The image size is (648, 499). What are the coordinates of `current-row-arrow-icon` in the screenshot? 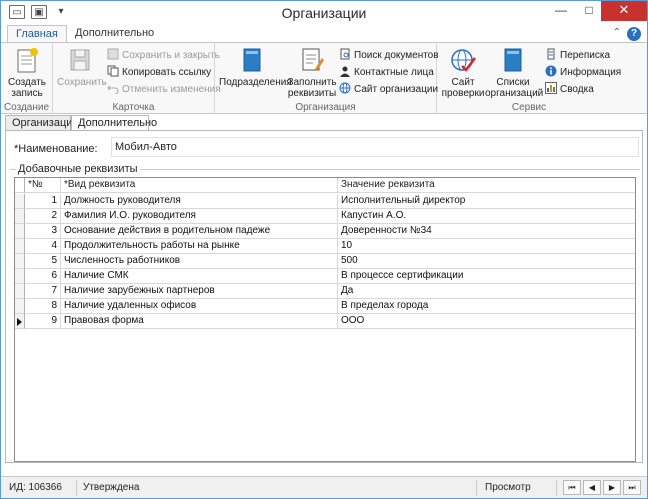 It's located at (19, 322).